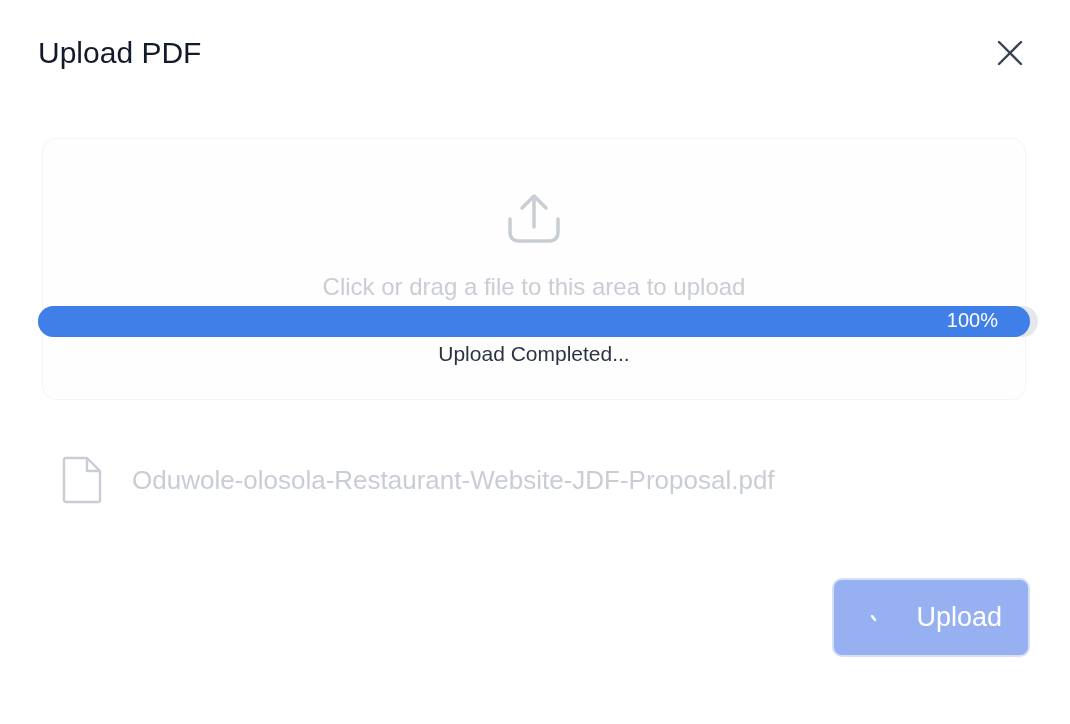  Describe the element at coordinates (82, 480) in the screenshot. I see `file-icon` at that location.